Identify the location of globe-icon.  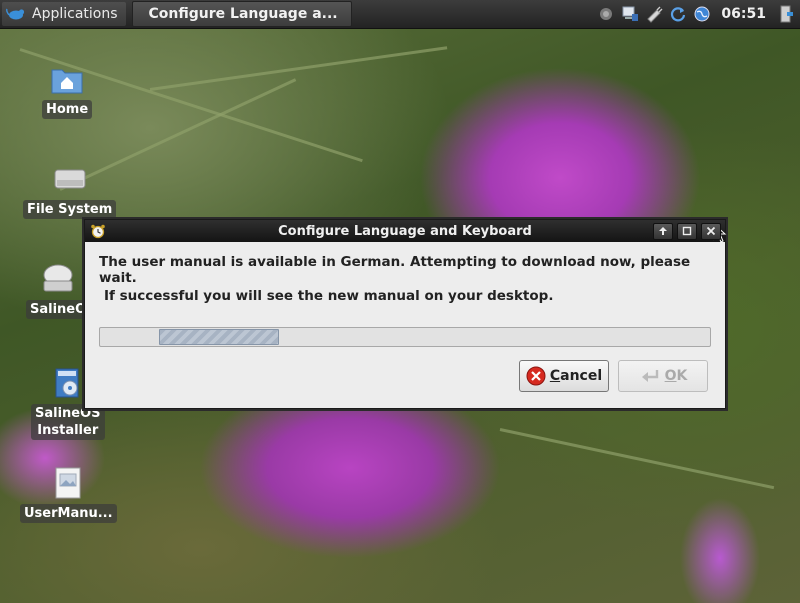
(702, 14).